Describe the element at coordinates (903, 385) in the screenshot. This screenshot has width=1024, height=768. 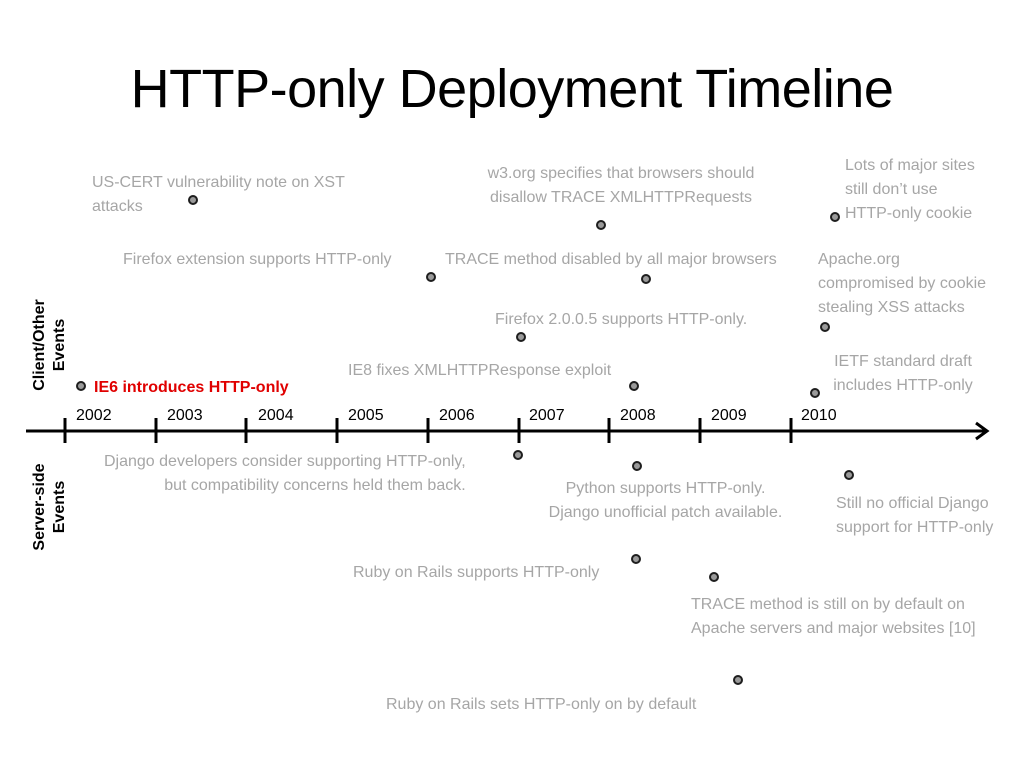
I see `event-line: includes HTTP-only` at that location.